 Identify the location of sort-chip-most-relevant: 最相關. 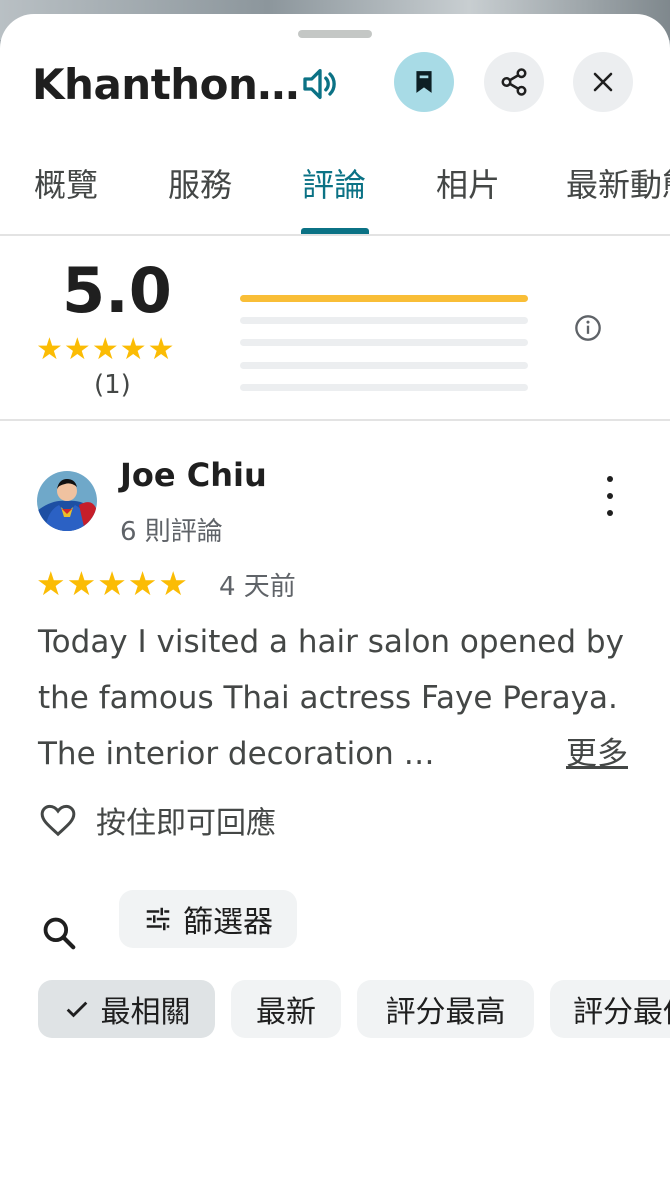
(126, 1009).